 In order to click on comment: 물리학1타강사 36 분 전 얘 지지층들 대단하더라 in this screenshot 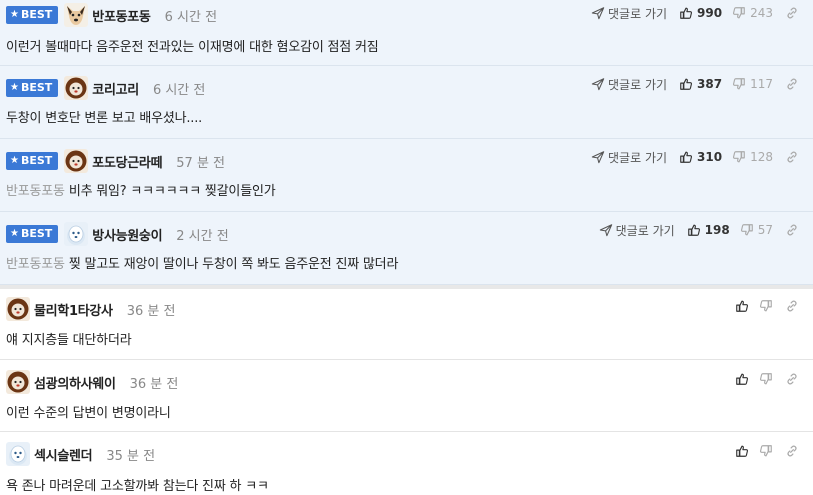, I will do `click(406, 324)`.